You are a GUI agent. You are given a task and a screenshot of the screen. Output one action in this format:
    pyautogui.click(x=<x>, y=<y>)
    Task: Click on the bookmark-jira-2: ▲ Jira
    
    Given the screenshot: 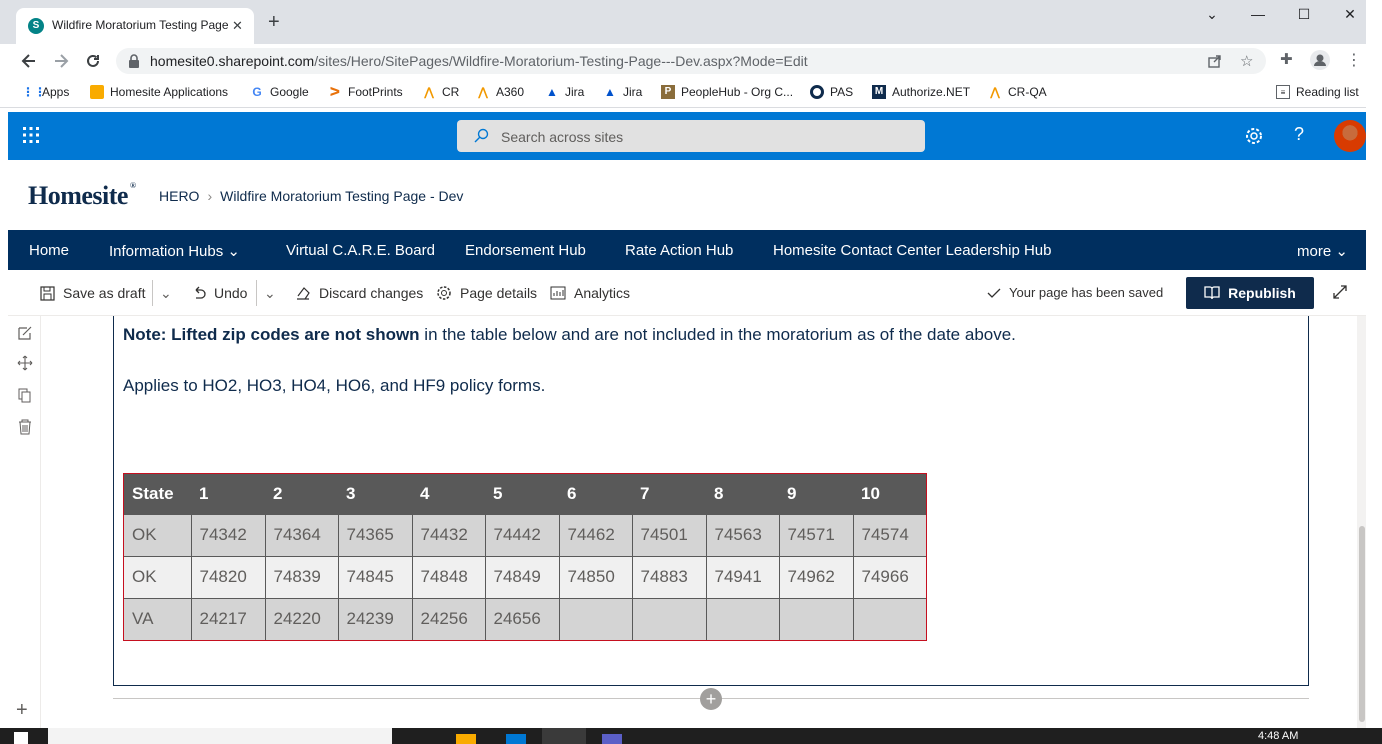 What is the action you would take?
    pyautogui.click(x=622, y=92)
    